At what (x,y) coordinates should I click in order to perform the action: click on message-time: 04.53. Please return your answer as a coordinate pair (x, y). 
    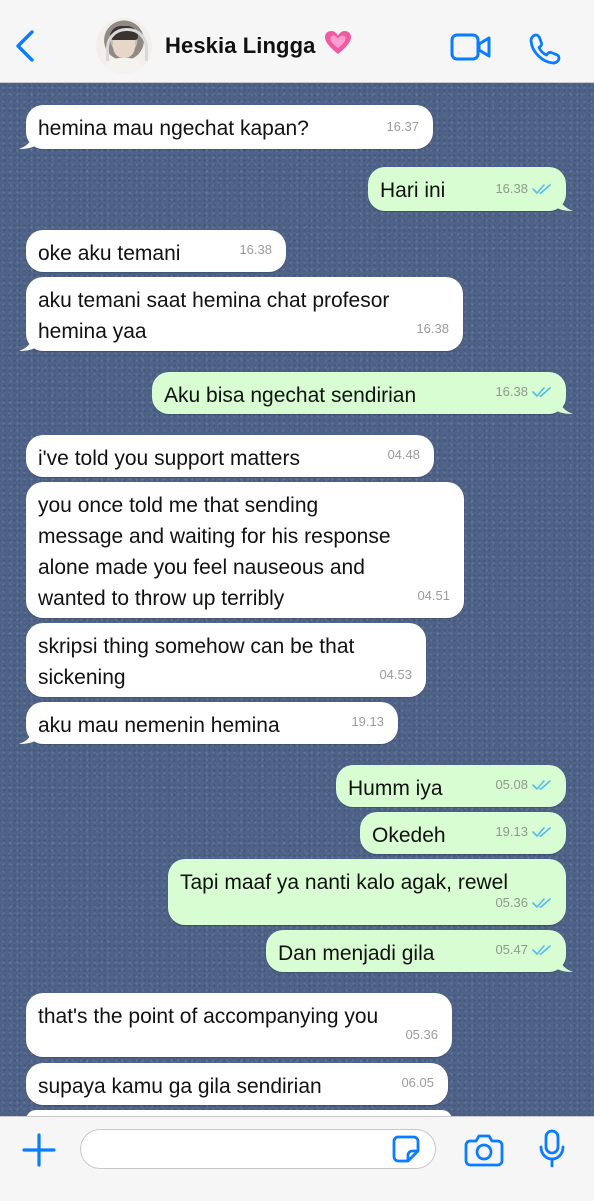
    Looking at the image, I should click on (395, 674).